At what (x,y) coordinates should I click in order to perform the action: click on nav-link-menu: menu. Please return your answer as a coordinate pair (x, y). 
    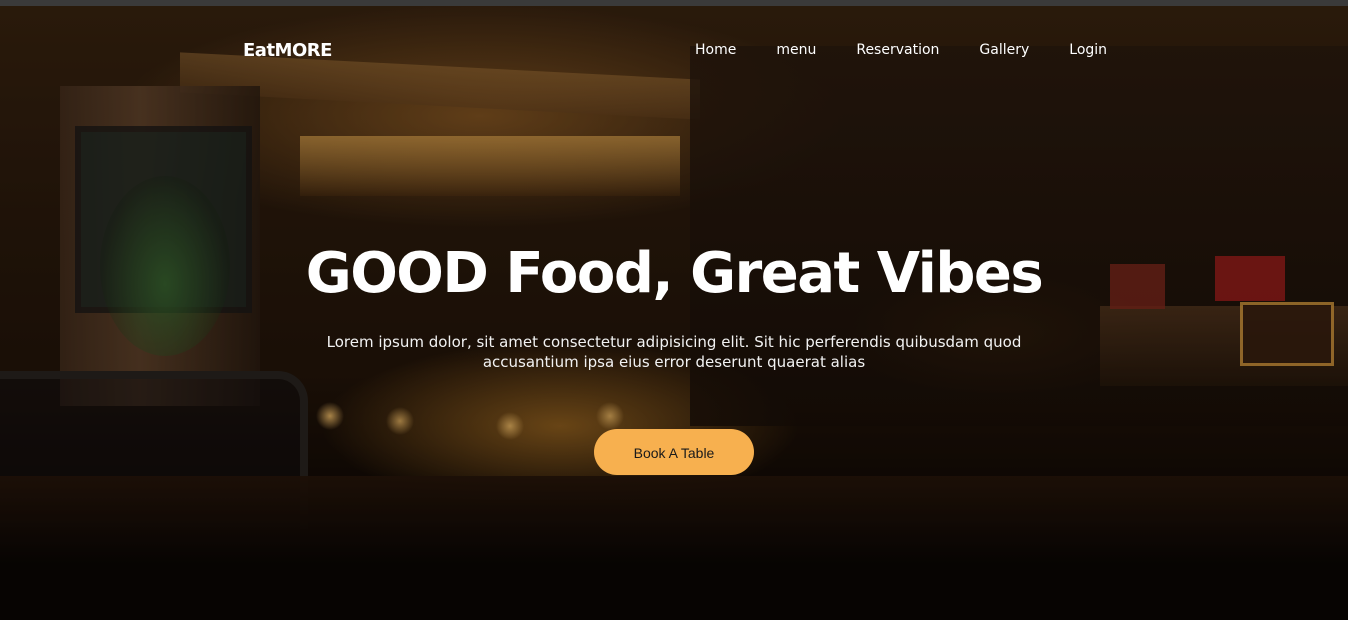
    Looking at the image, I should click on (796, 50).